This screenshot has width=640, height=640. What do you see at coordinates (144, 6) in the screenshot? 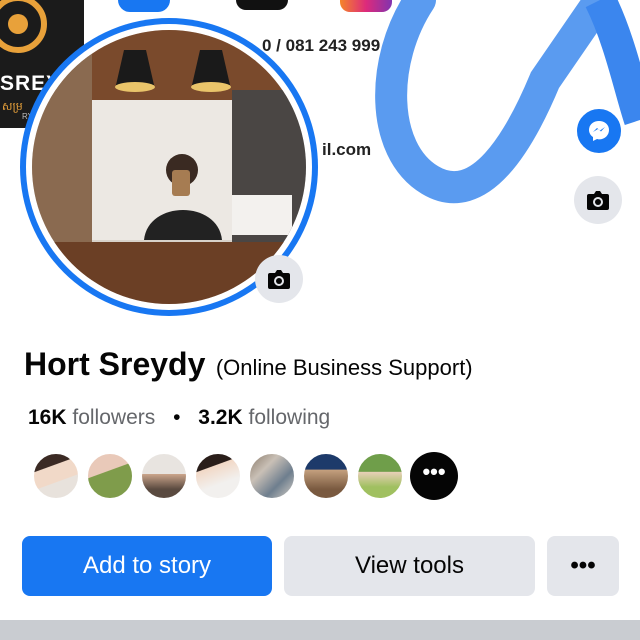
I see `facebook-logo-icon` at bounding box center [144, 6].